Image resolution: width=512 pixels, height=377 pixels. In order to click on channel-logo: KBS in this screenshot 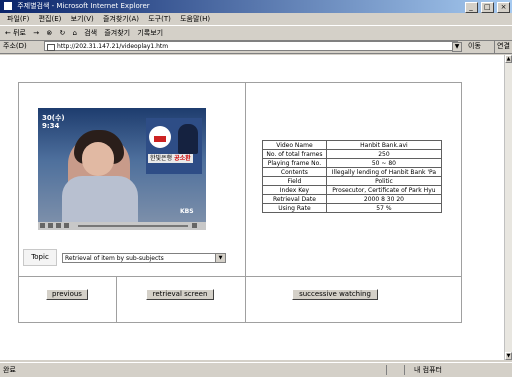, I will do `click(187, 211)`.